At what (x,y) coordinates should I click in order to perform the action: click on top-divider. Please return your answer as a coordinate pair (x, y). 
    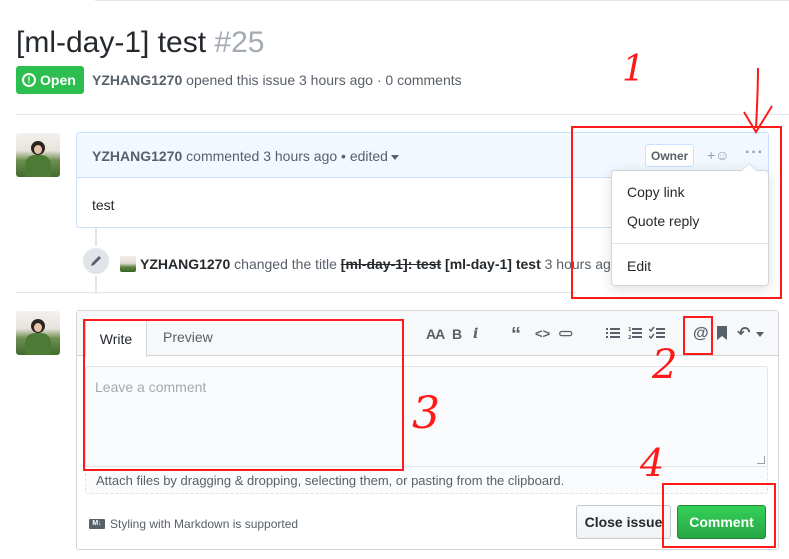
    Looking at the image, I should click on (442, 0).